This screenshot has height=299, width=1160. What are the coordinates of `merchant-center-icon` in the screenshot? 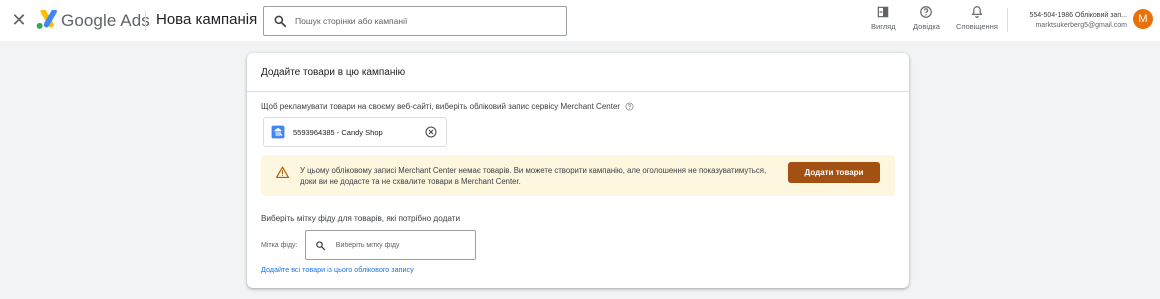 It's located at (278, 132).